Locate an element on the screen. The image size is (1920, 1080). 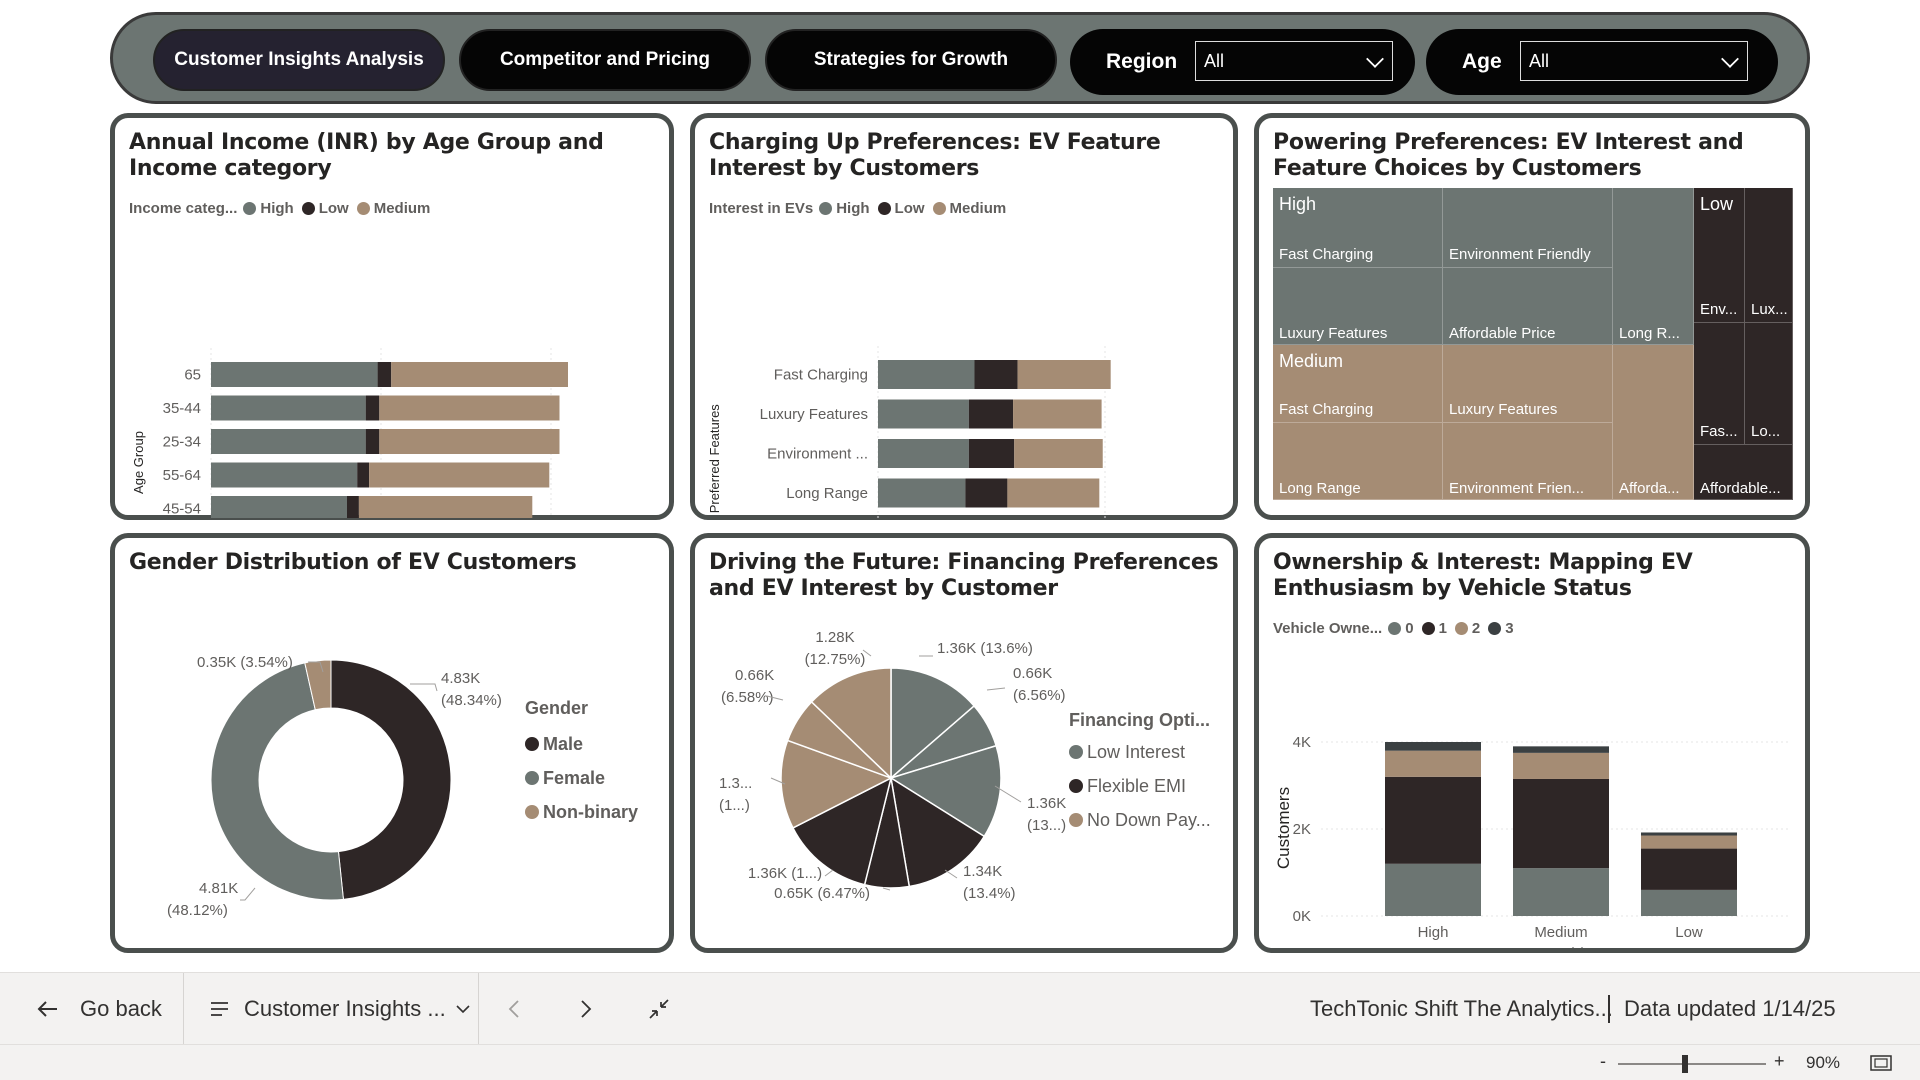
treemap-cell: Medium Fast Charging is located at coordinates (1358, 384).